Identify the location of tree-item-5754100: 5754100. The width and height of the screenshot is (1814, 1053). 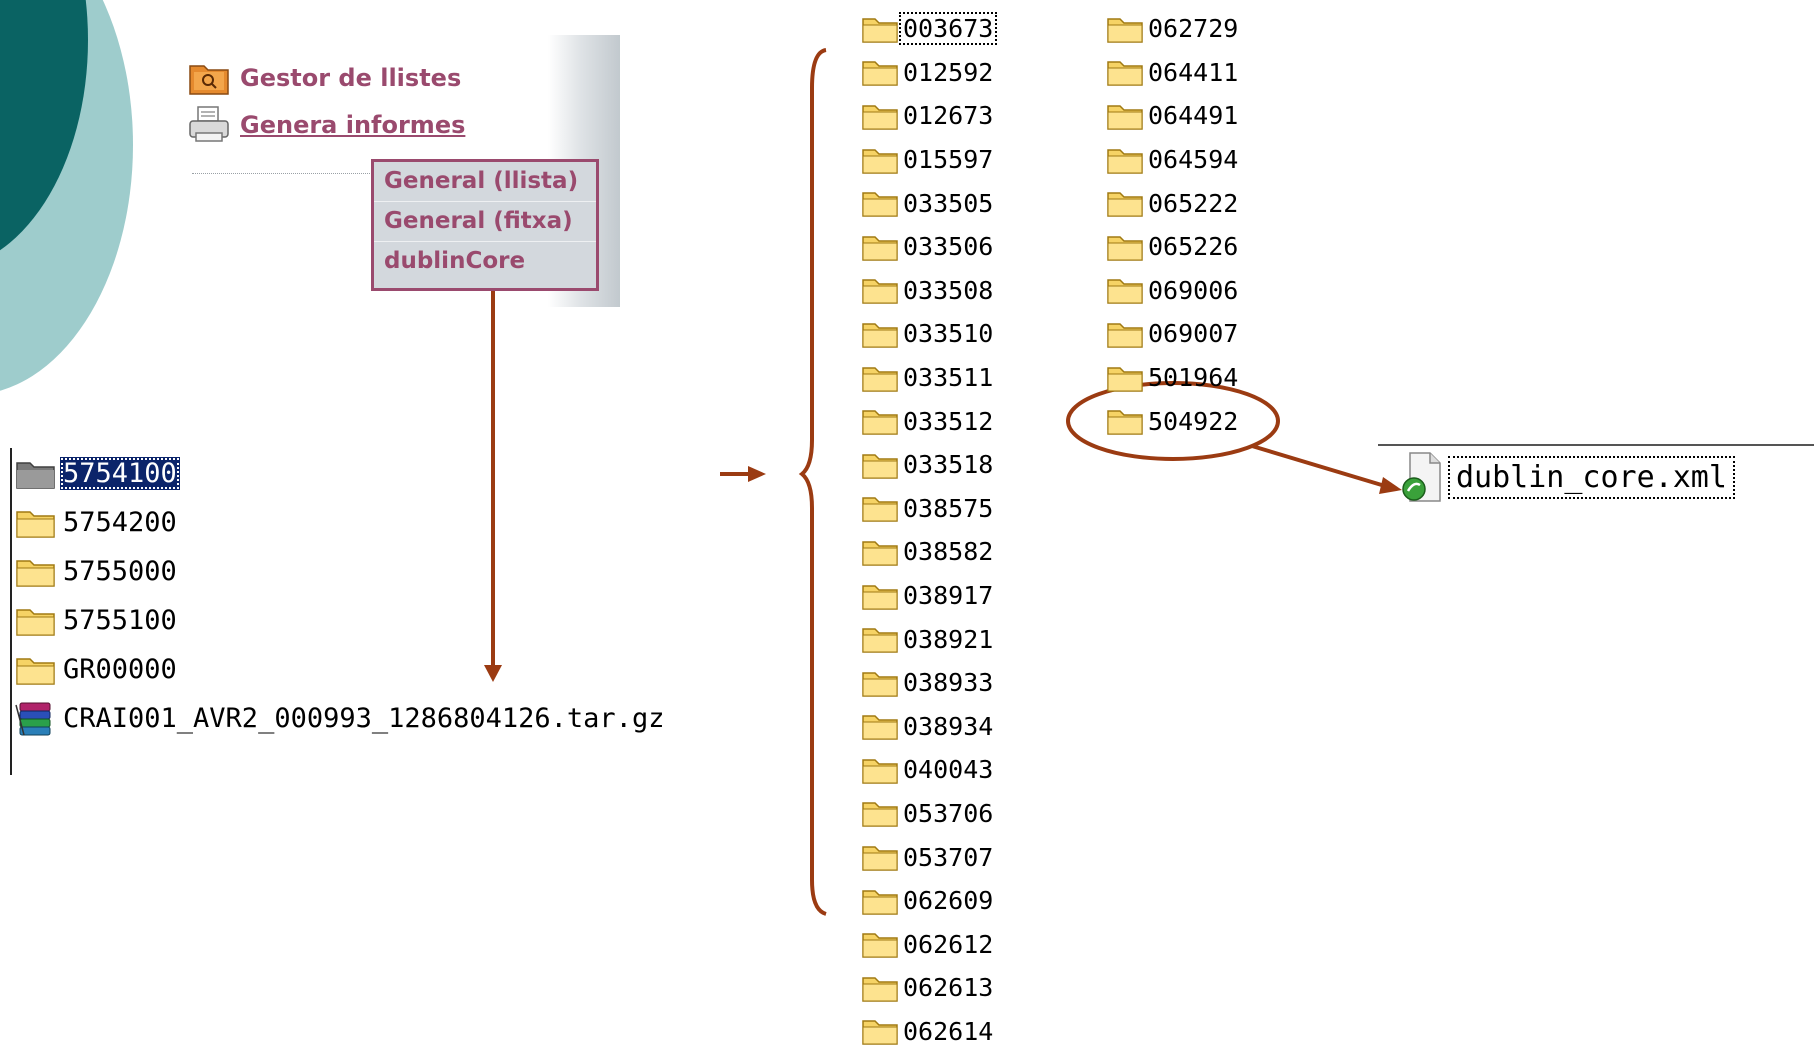
(340, 473).